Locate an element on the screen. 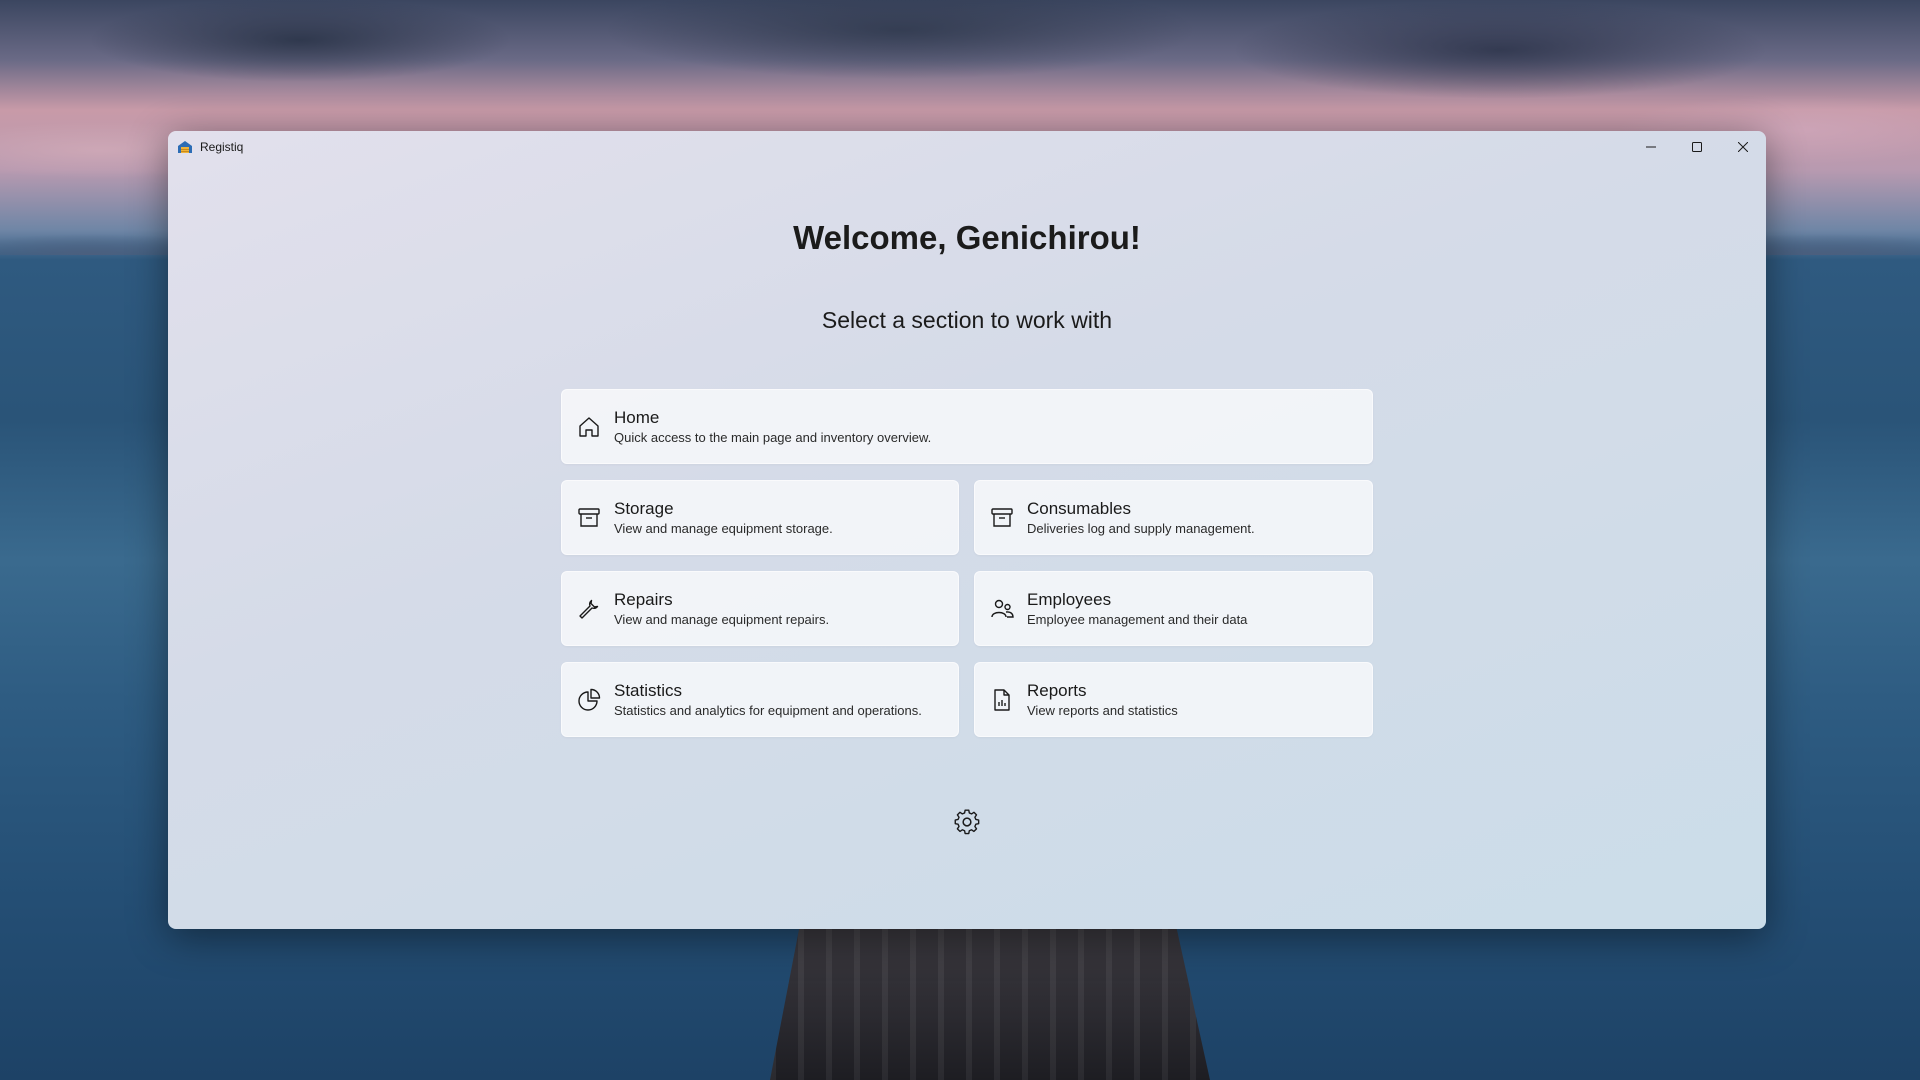 This screenshot has height=1080, width=1920. welcome-heading: Welcome, Genichirou! is located at coordinates (967, 237).